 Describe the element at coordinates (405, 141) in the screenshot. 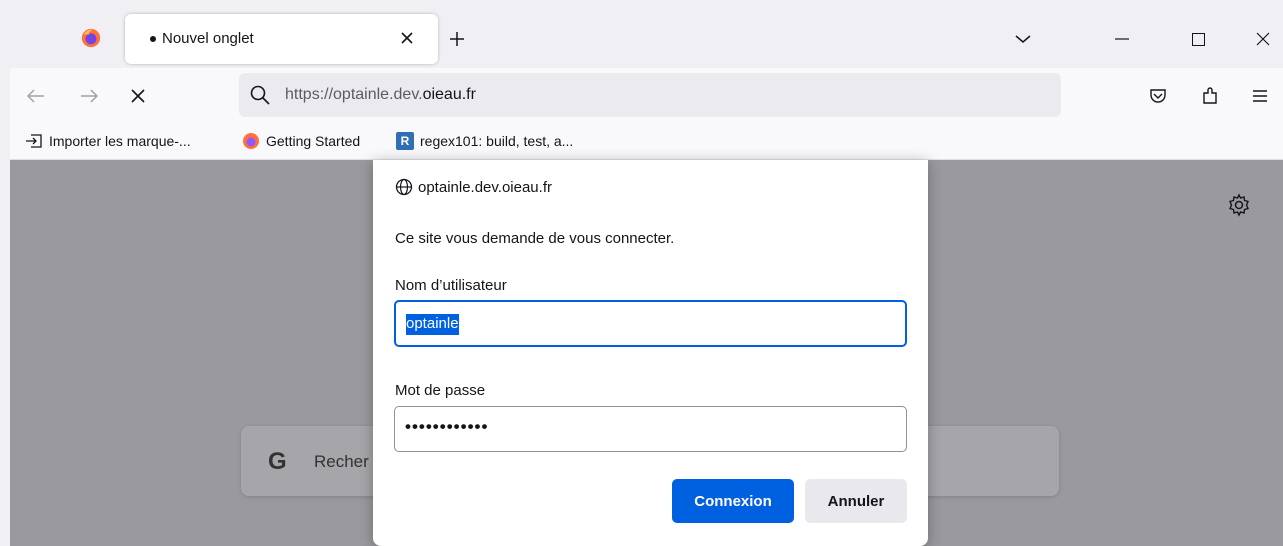

I see `regex101-icon: R` at that location.